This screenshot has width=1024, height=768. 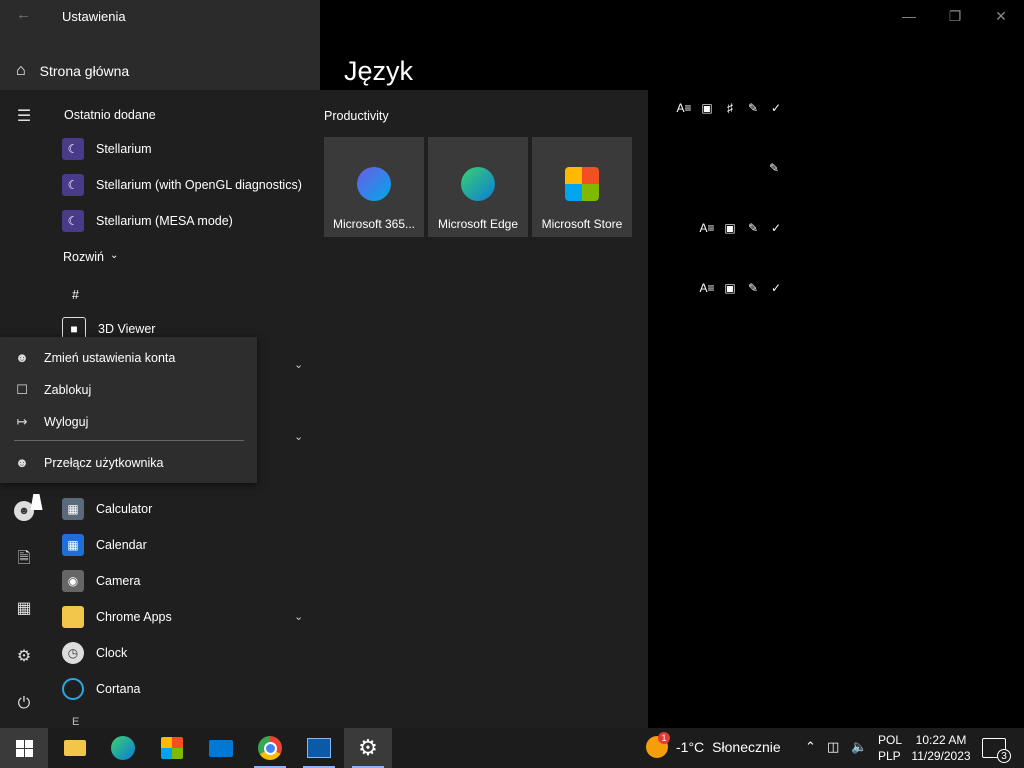 I want to click on microphone-icon: ♯, so click(x=730, y=108).